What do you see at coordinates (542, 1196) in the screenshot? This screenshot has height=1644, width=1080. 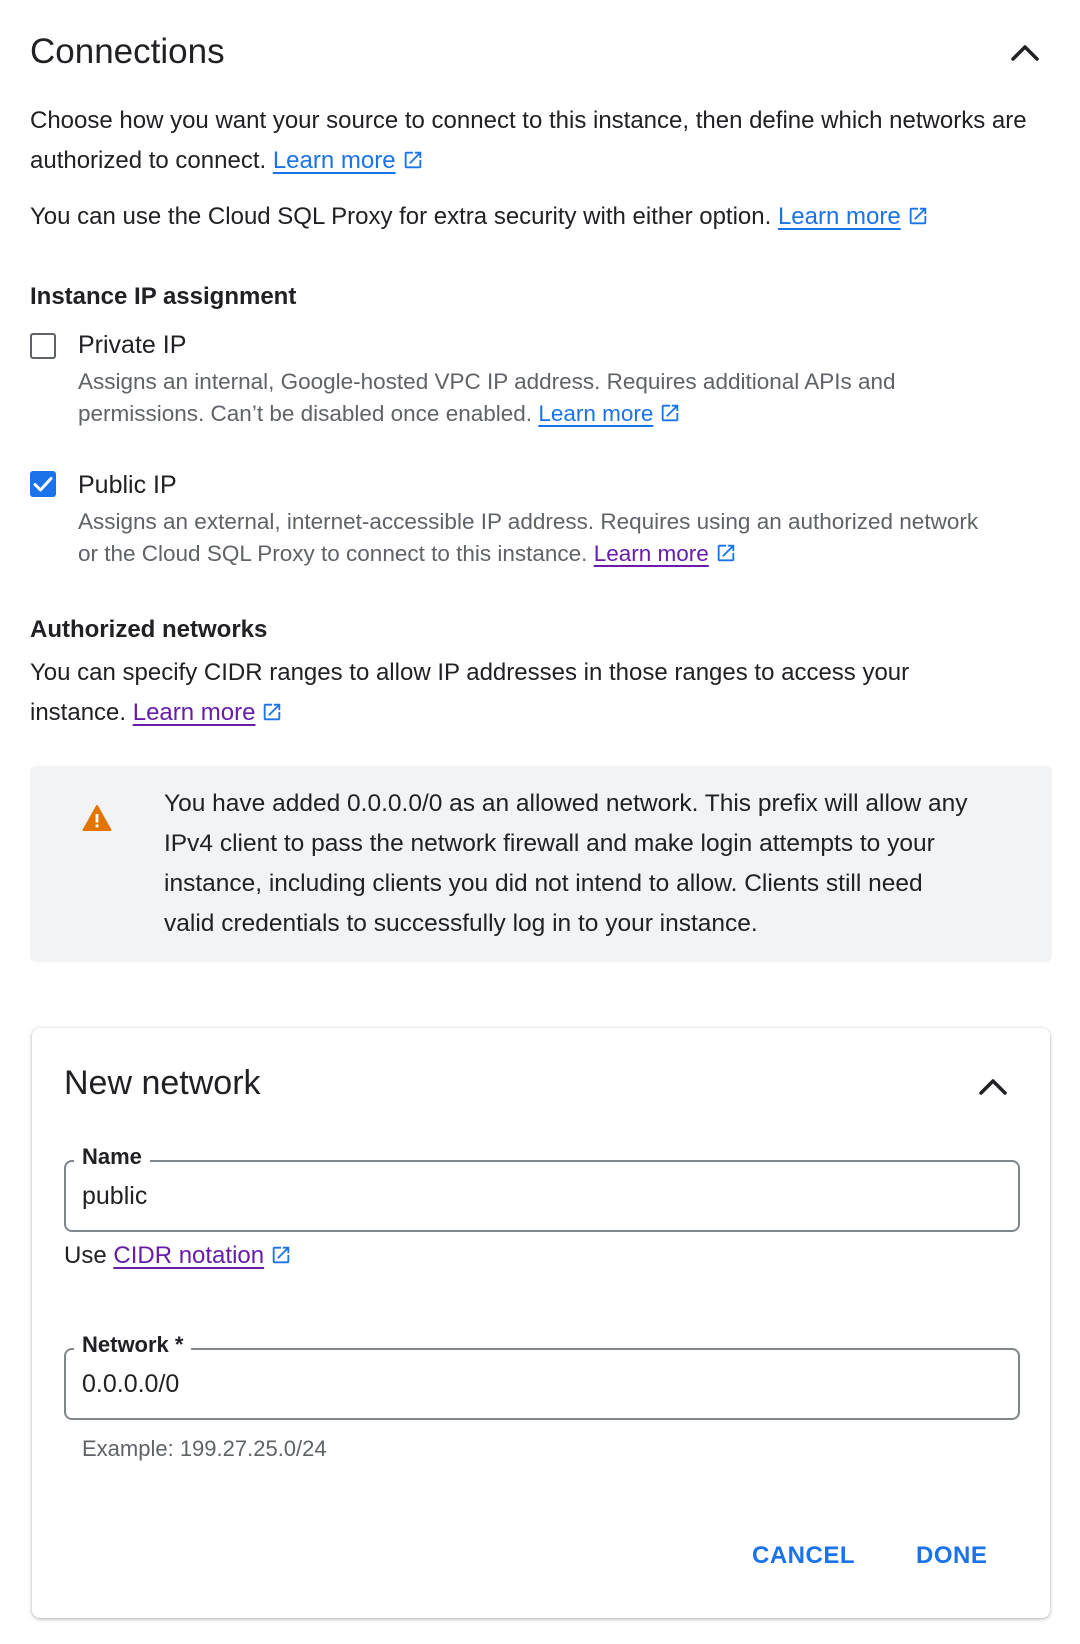 I see `name-field: public` at bounding box center [542, 1196].